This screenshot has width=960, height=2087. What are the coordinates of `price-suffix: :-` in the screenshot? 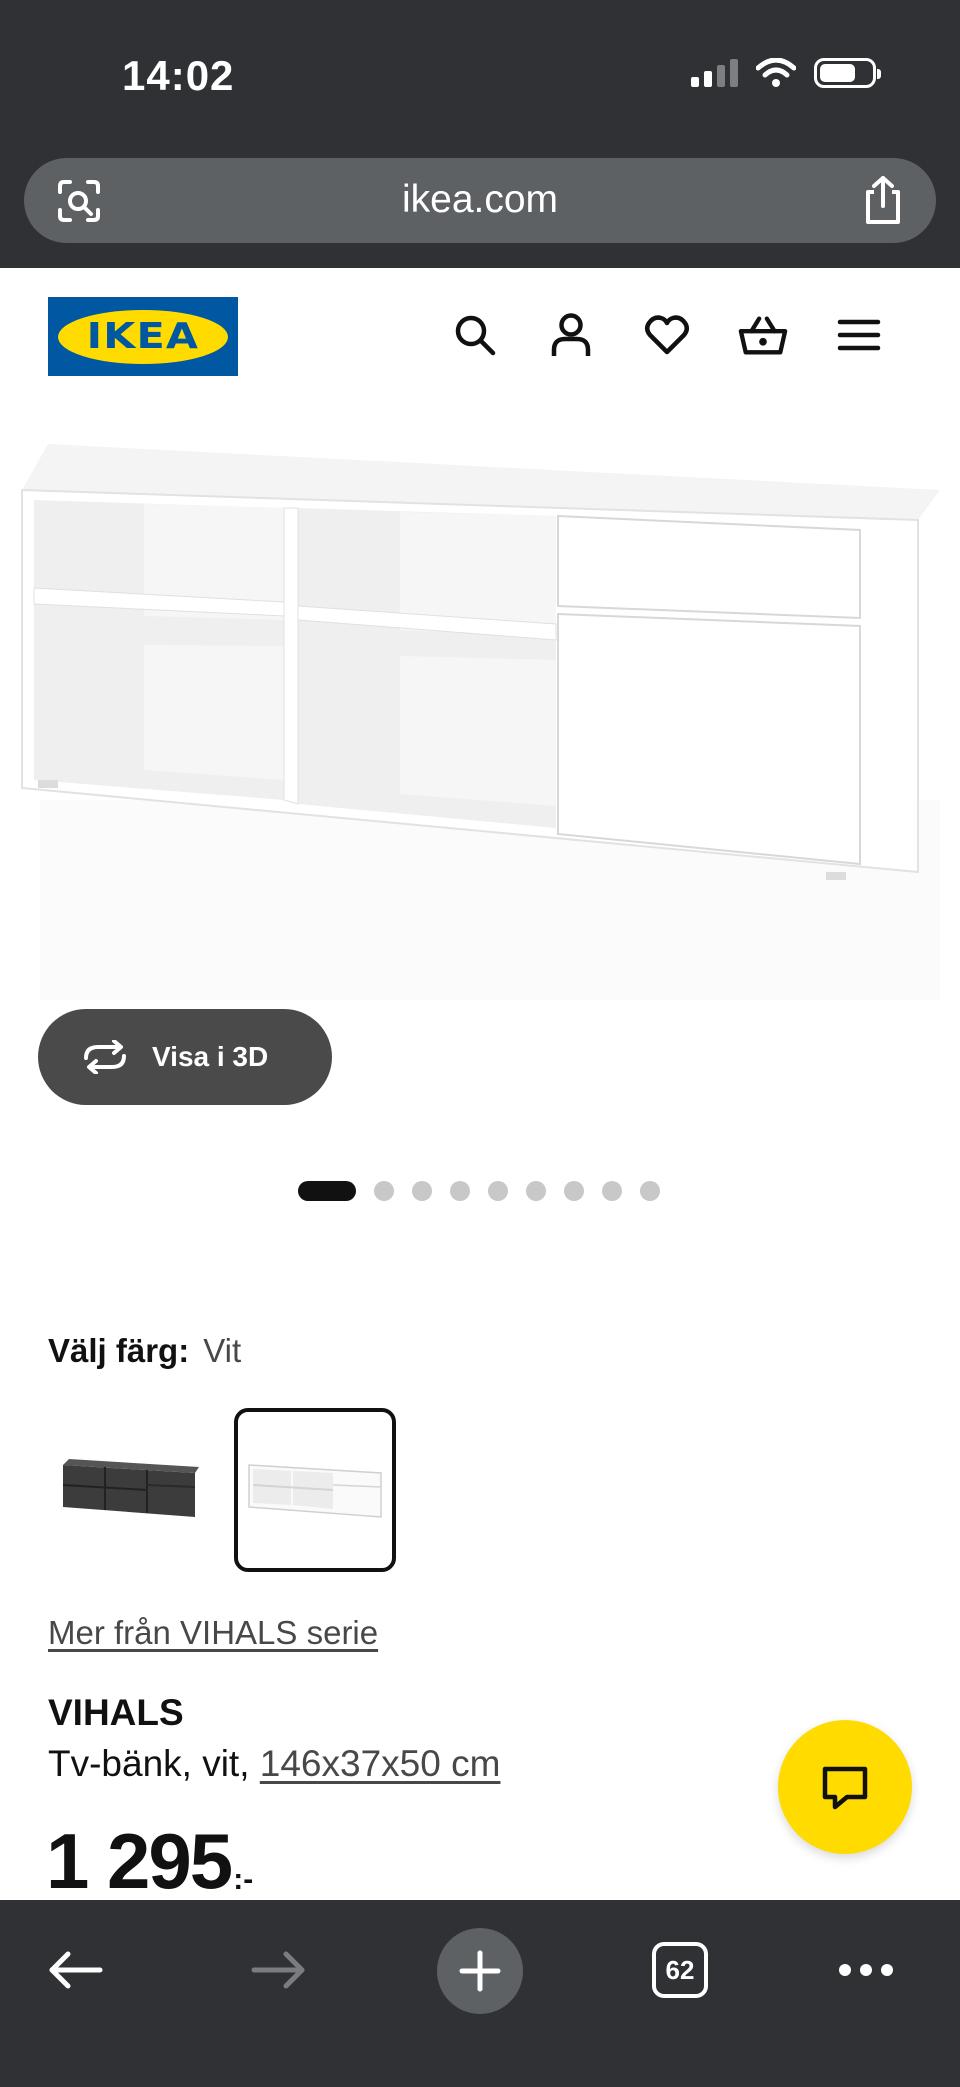 It's located at (243, 1879).